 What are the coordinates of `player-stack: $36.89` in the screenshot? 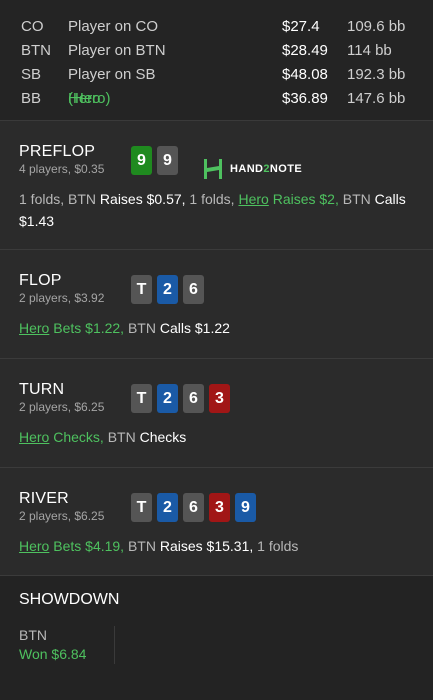 It's located at (305, 98).